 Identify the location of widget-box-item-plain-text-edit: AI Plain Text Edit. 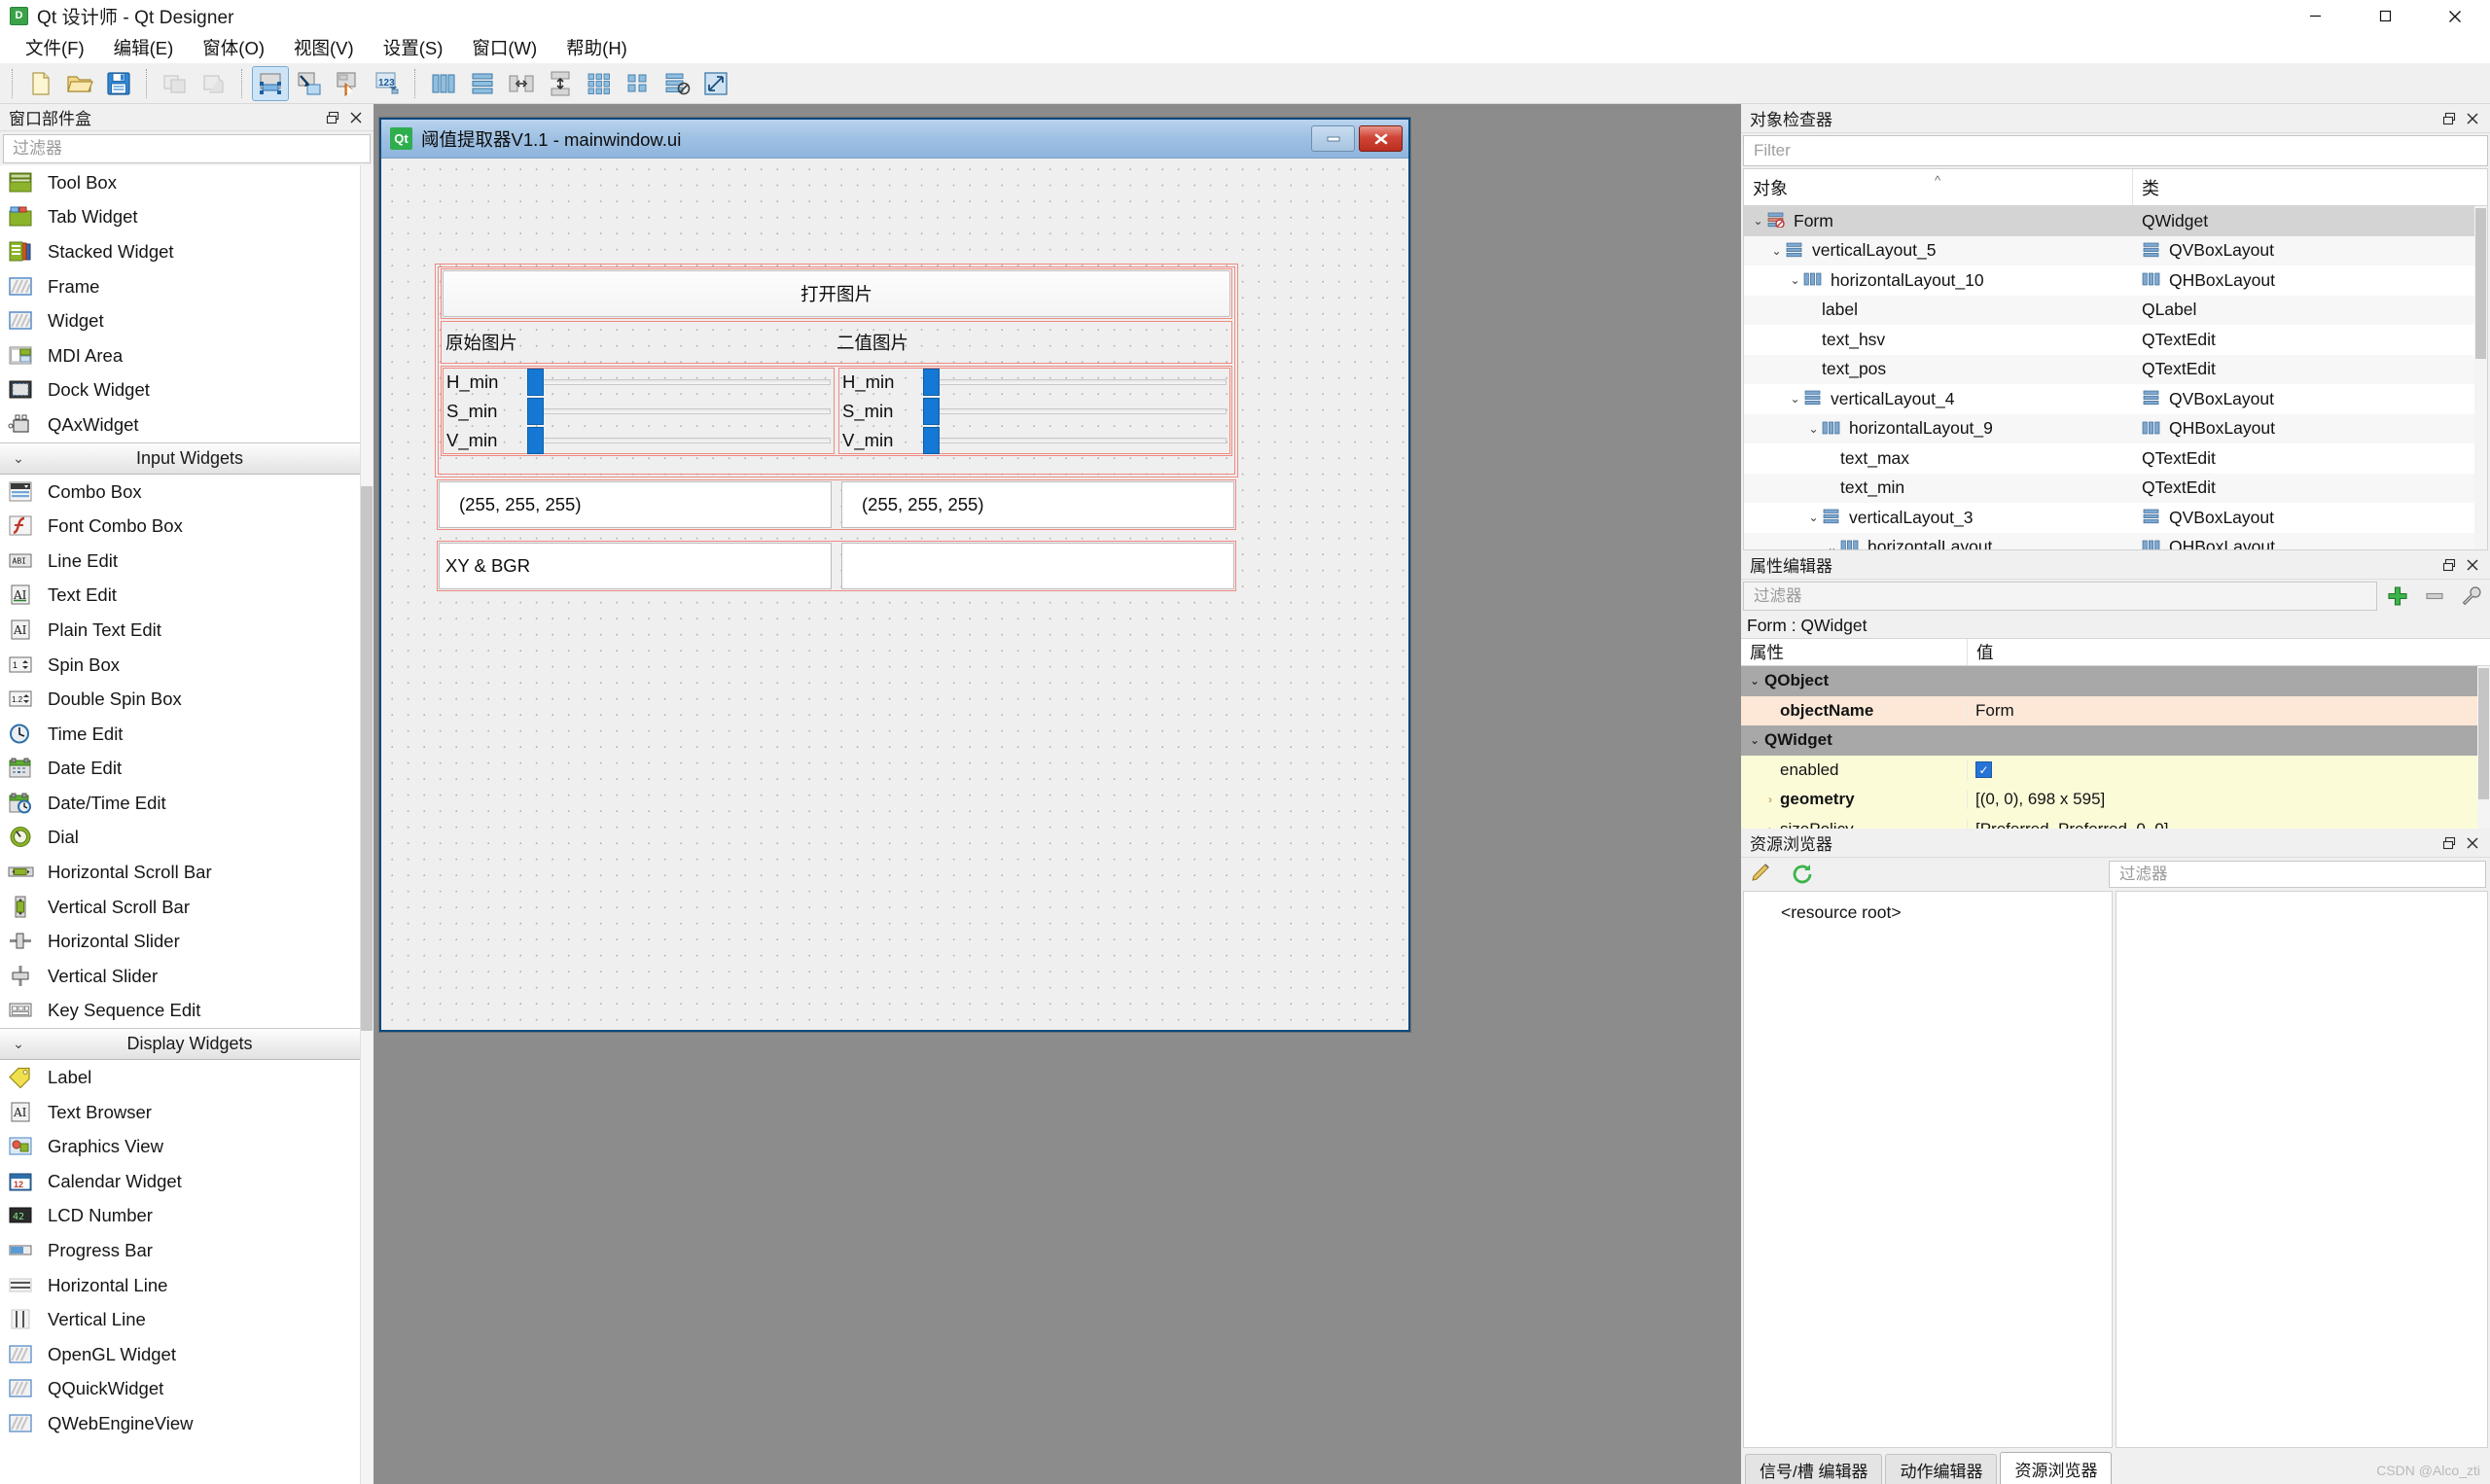
(187, 631).